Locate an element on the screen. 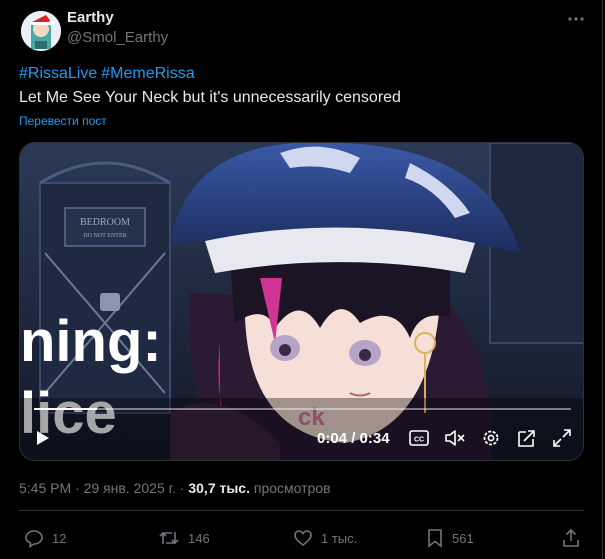  hashtags: #RissaLive #MemeRissa is located at coordinates (109, 74).